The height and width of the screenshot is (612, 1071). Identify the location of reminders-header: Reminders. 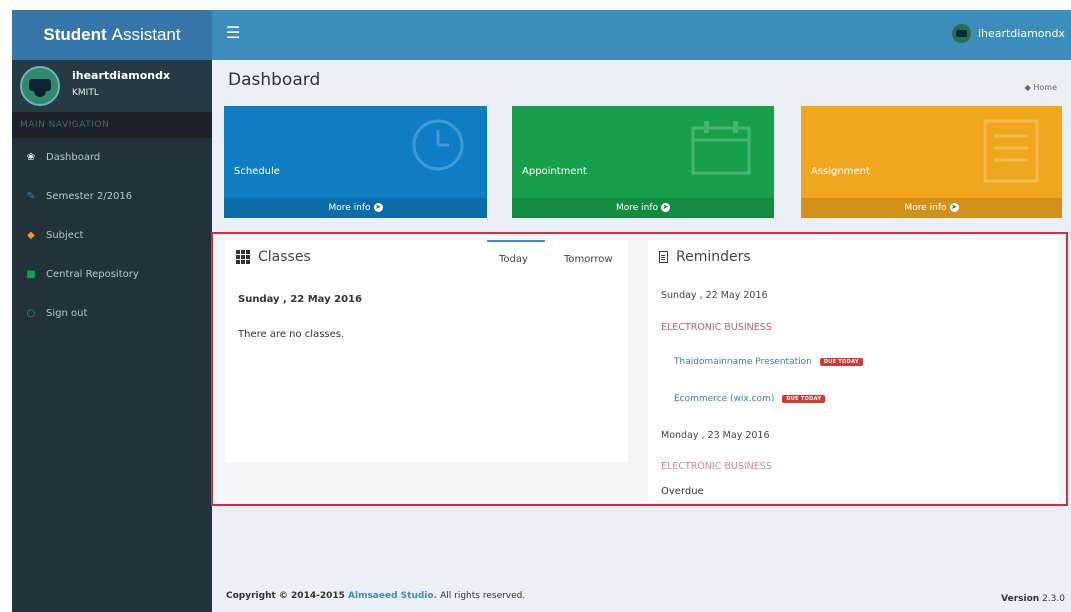
(705, 257).